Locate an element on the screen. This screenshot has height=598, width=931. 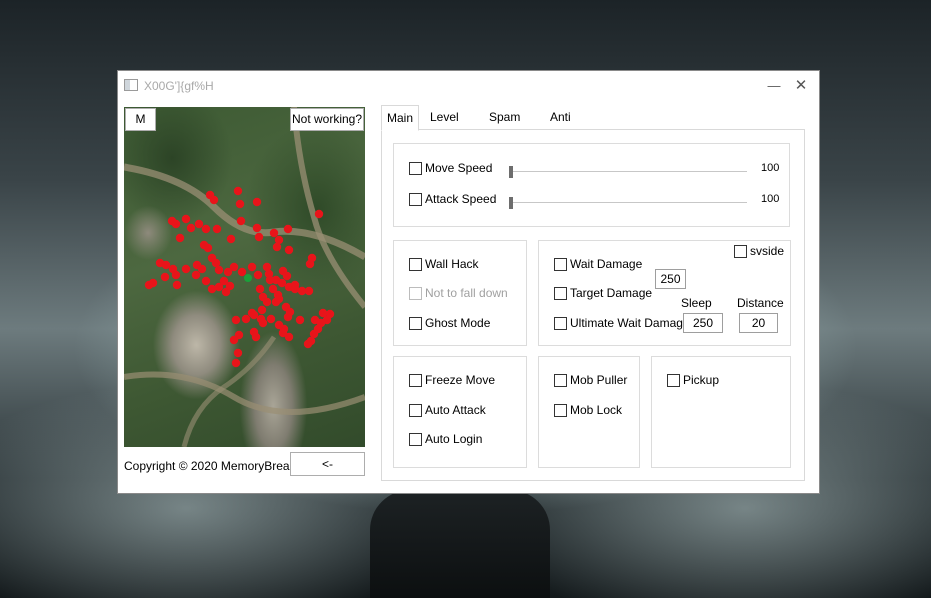
not-fall-label: Not to fall down is located at coordinates (466, 293).